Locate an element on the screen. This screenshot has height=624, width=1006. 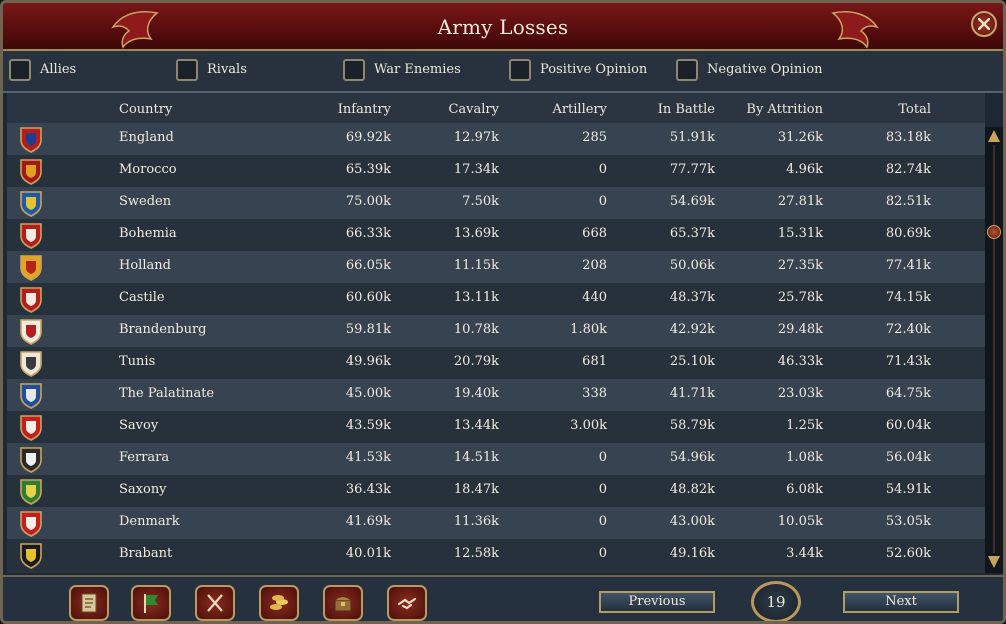
ledger-button is located at coordinates (89, 603).